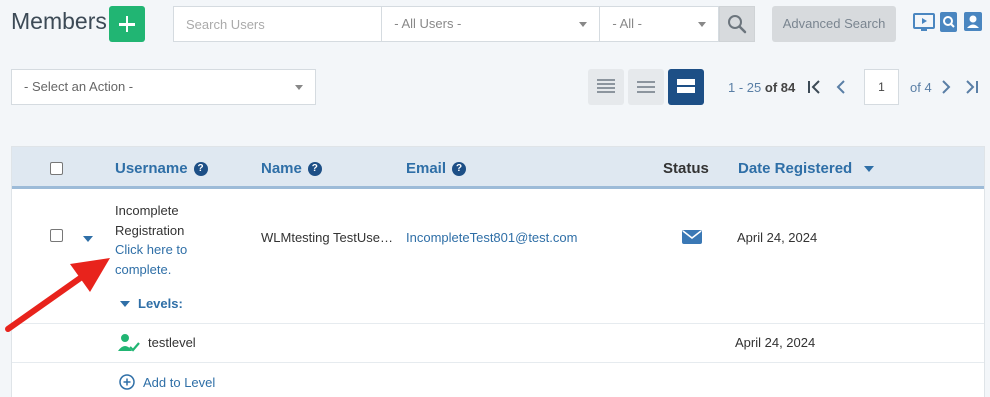  What do you see at coordinates (777, 237) in the screenshot?
I see `date-registered-cell: April 24, 2024` at bounding box center [777, 237].